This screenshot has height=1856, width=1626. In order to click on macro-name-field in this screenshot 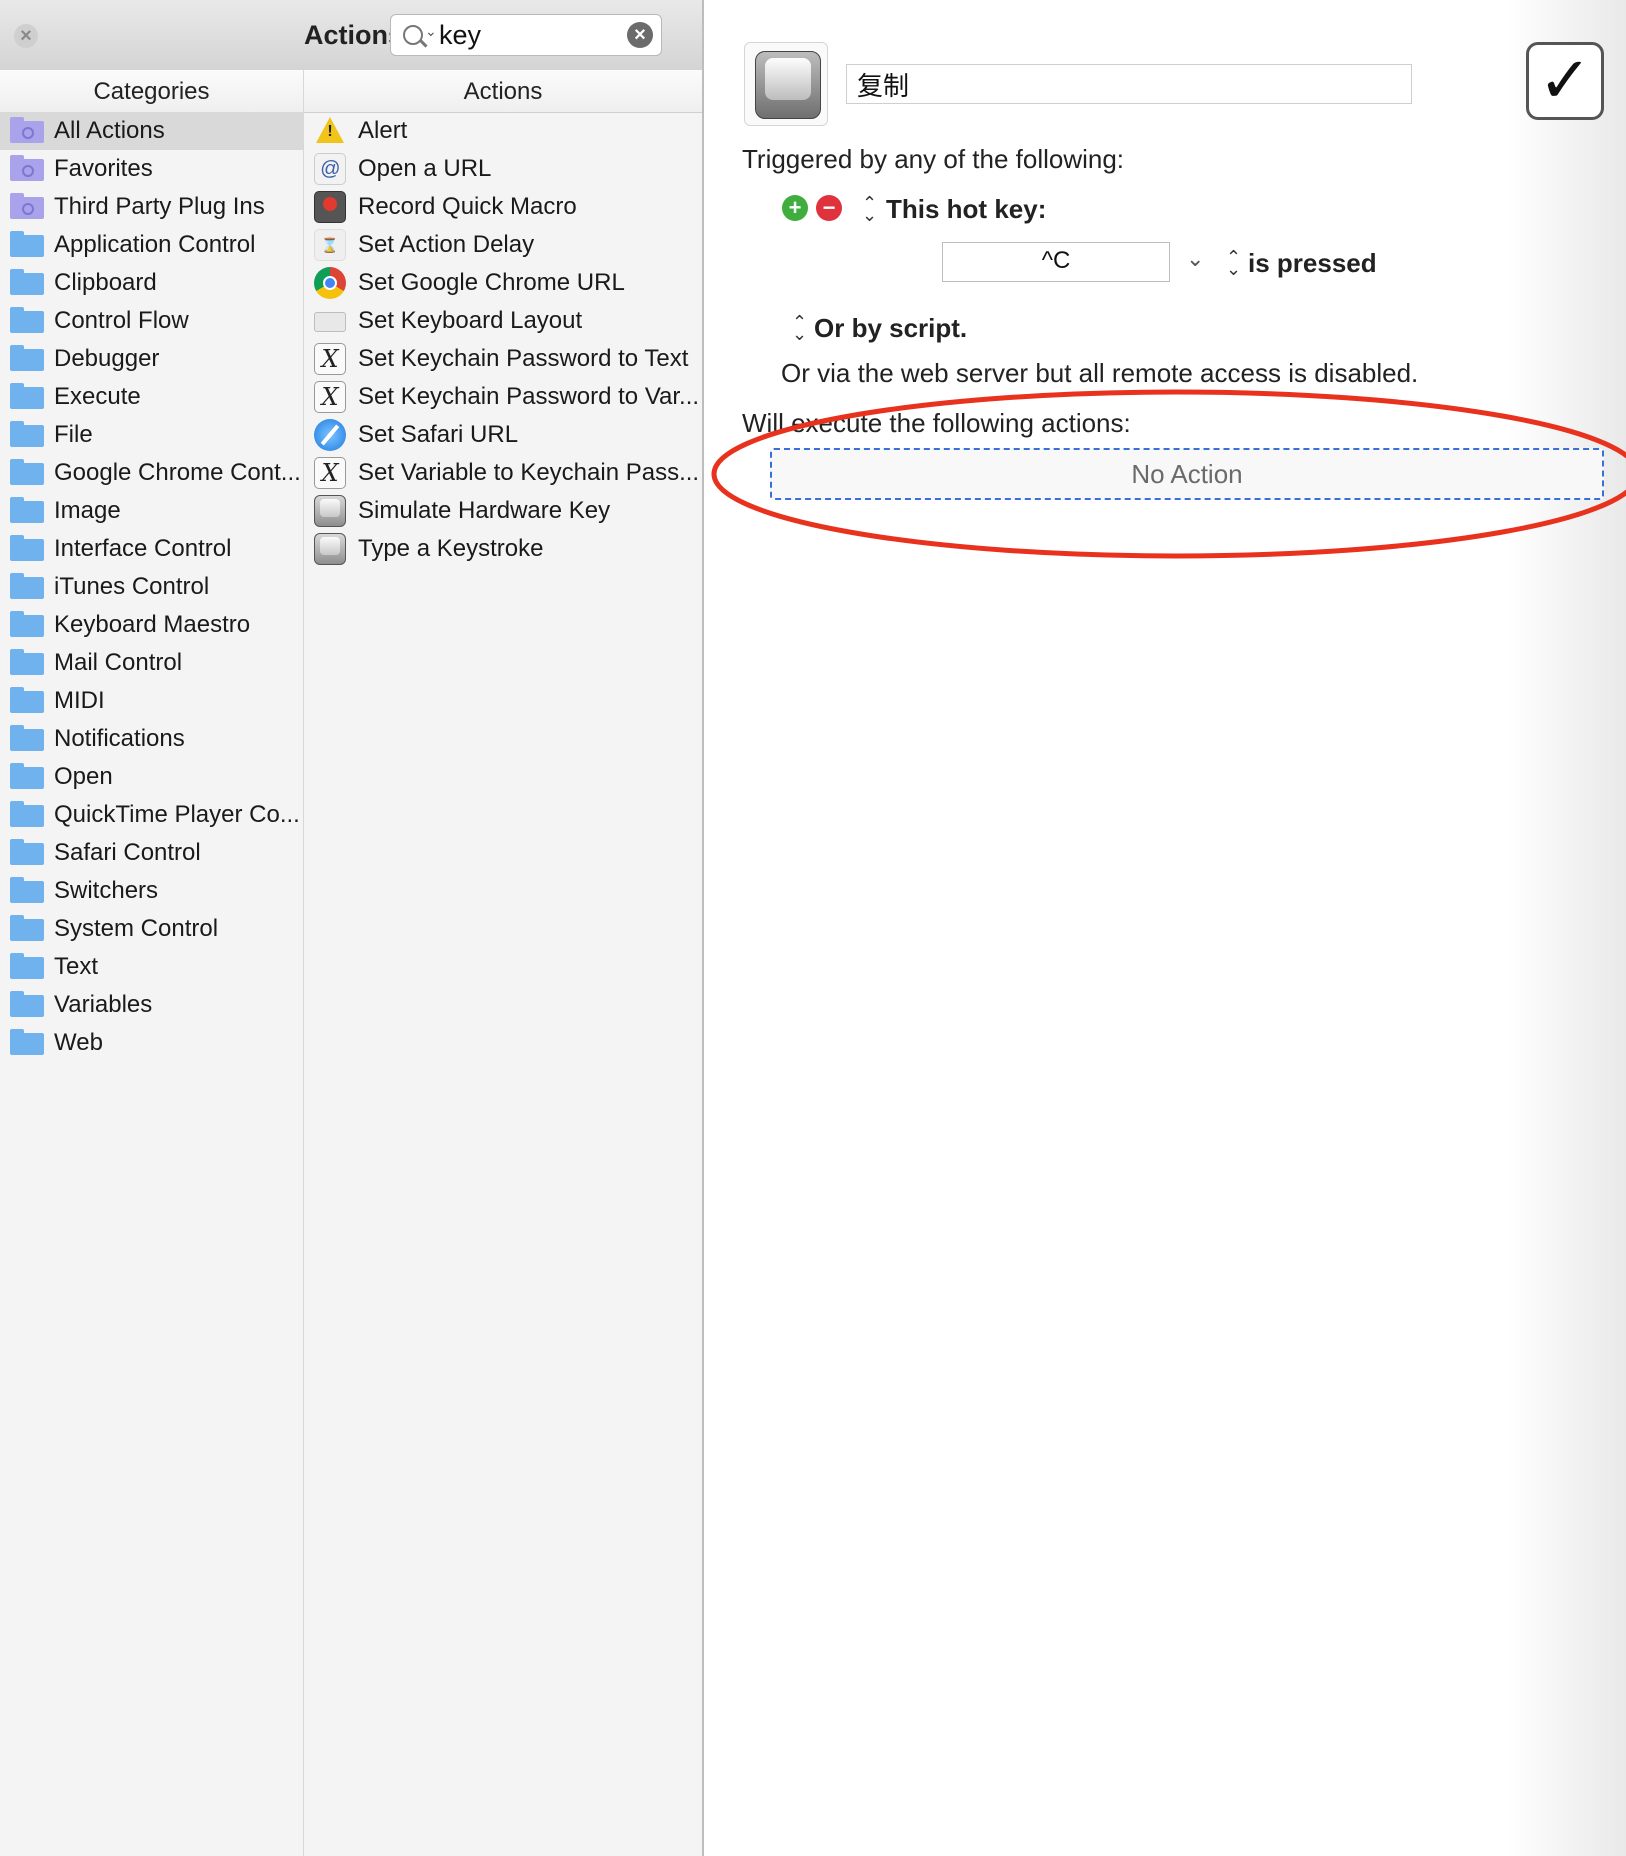, I will do `click(1129, 84)`.